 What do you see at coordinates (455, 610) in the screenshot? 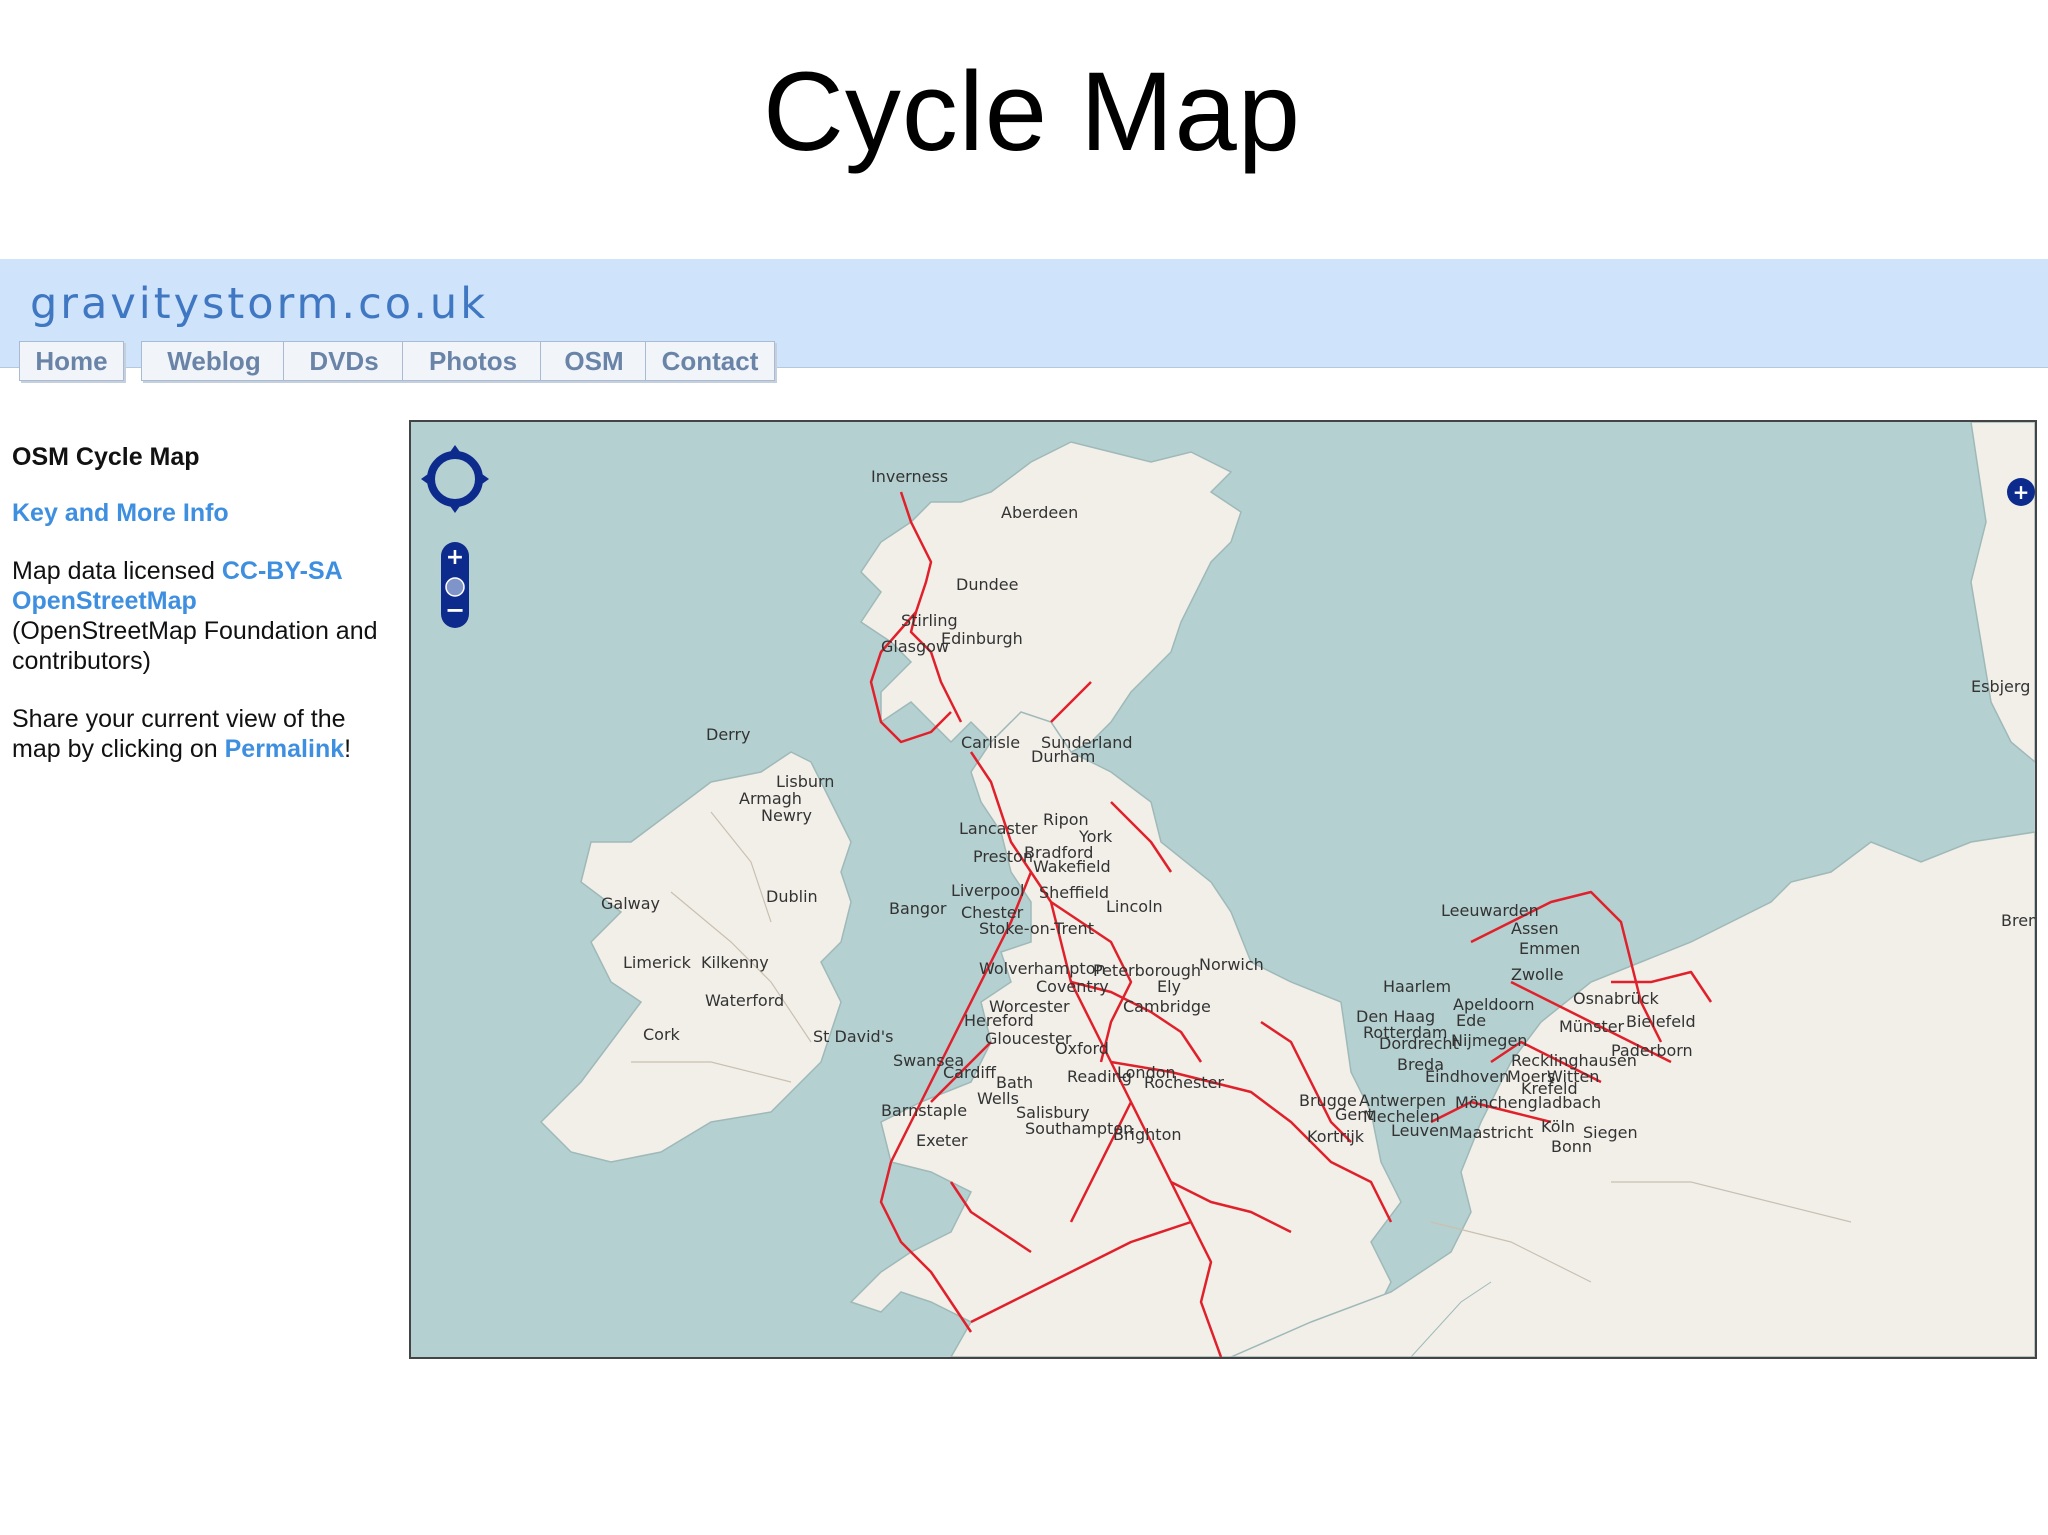
I see `zoom-out-icon: −` at bounding box center [455, 610].